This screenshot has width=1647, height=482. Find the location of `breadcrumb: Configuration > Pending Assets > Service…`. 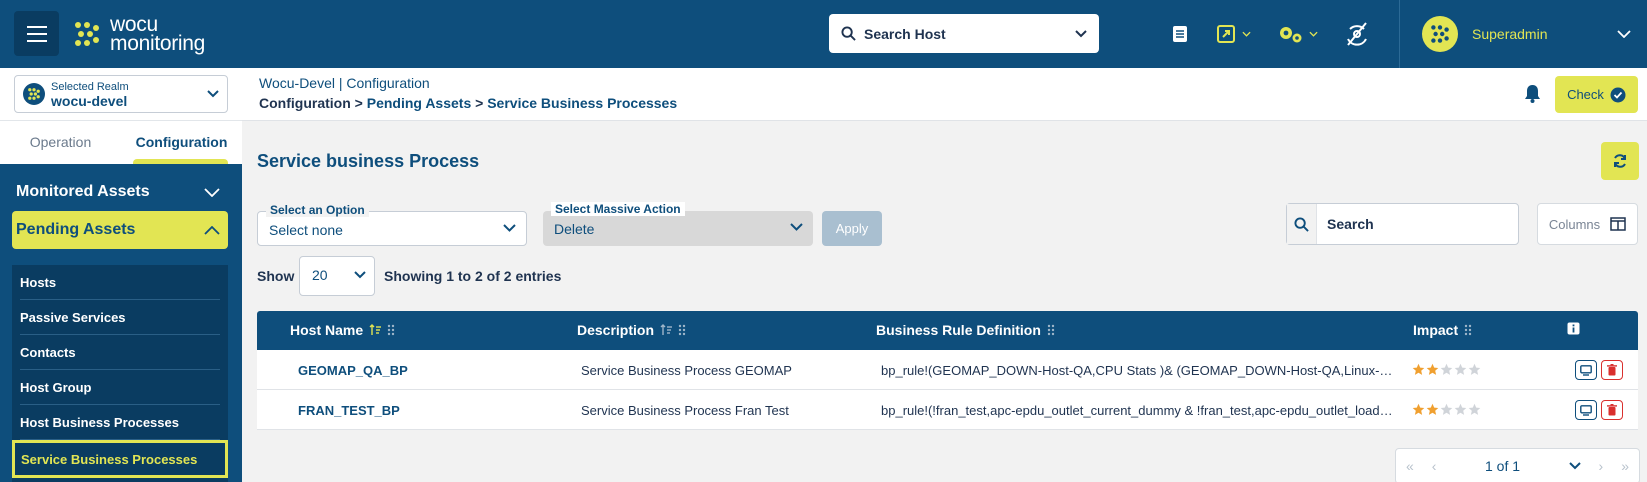

breadcrumb: Configuration > Pending Assets > Service… is located at coordinates (468, 103).